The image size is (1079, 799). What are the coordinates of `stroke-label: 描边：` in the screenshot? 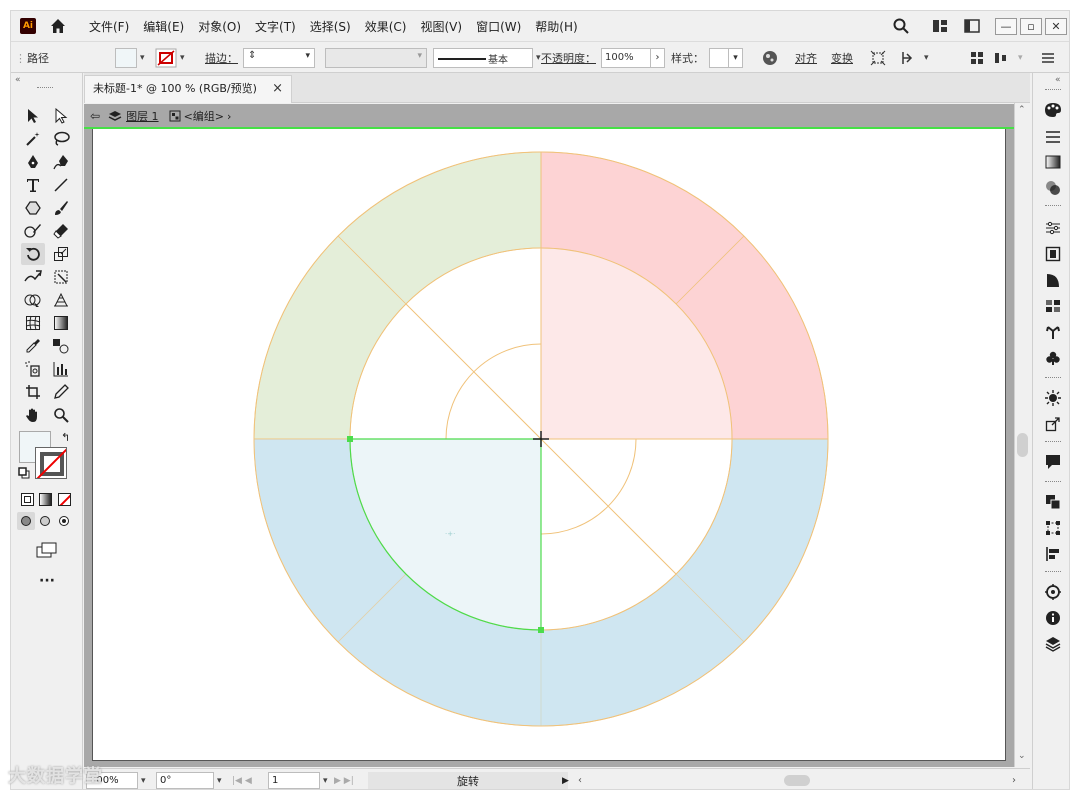 It's located at (221, 58).